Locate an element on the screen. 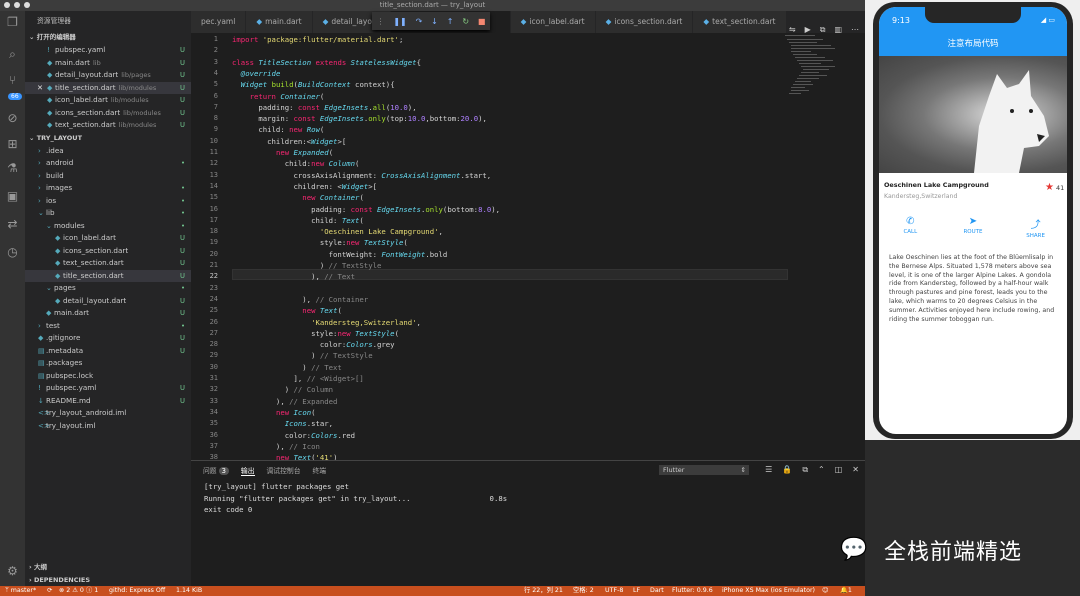  maximize-panel-icon: ⌃ is located at coordinates (821, 470).